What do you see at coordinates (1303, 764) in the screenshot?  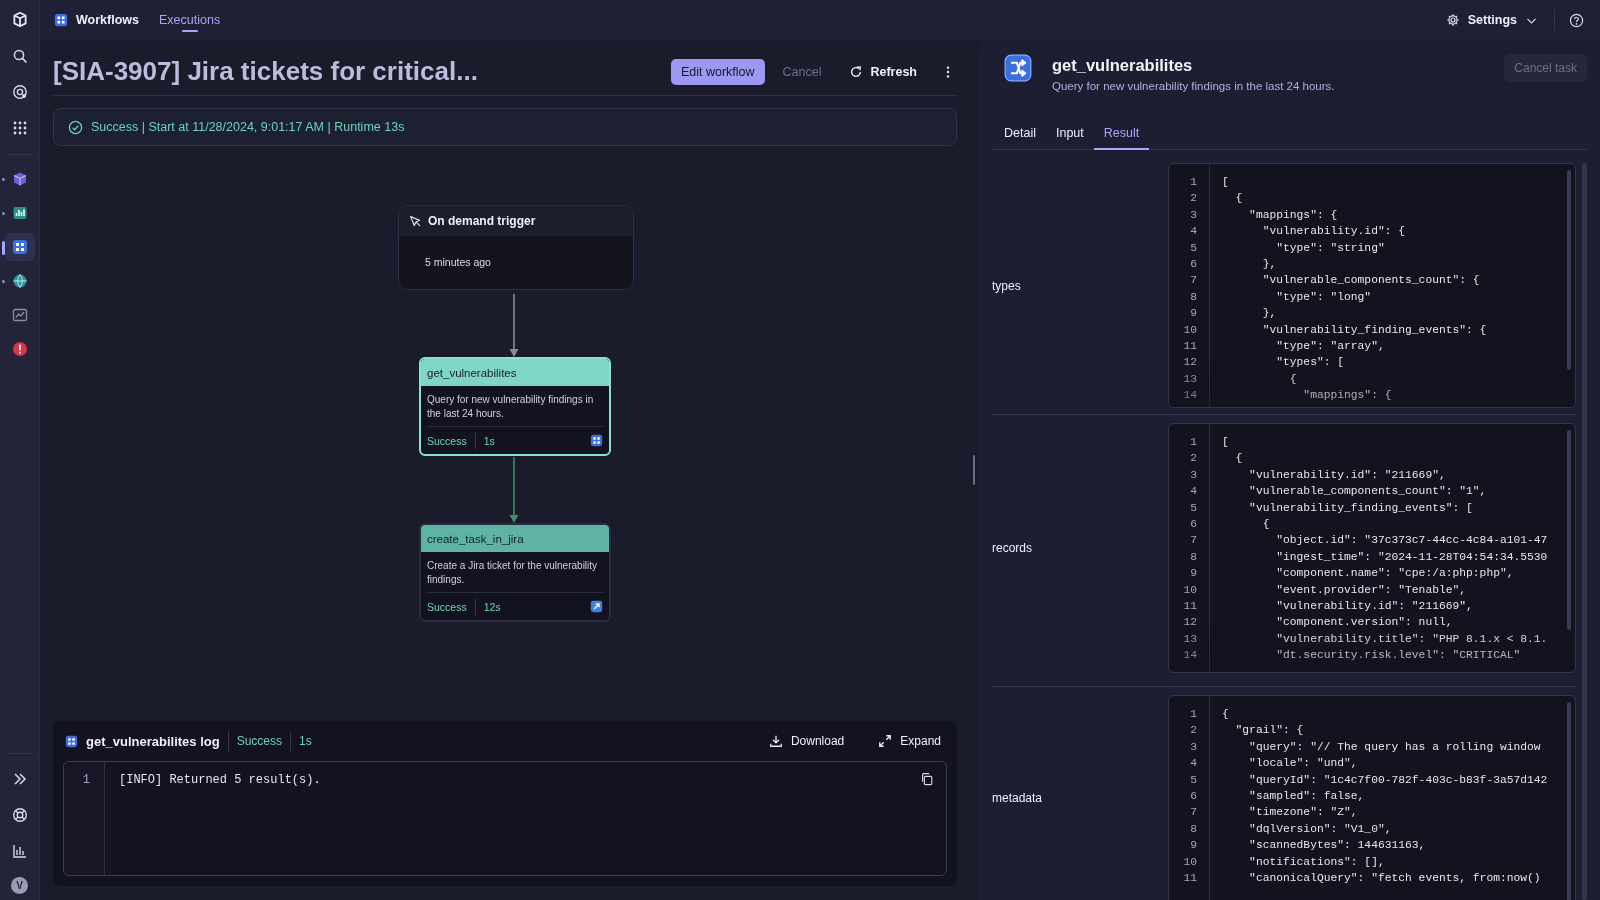 I see `code-line: "locale": "und",` at bounding box center [1303, 764].